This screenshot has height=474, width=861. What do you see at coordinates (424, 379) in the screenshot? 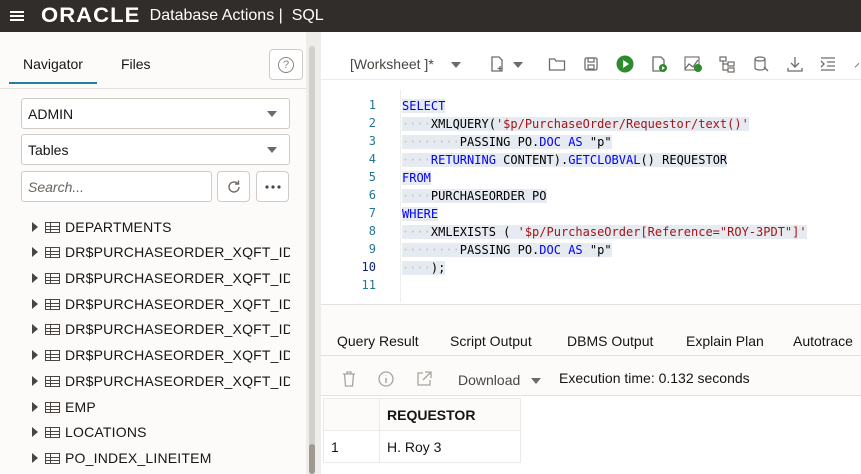
I see `open-external-button` at bounding box center [424, 379].